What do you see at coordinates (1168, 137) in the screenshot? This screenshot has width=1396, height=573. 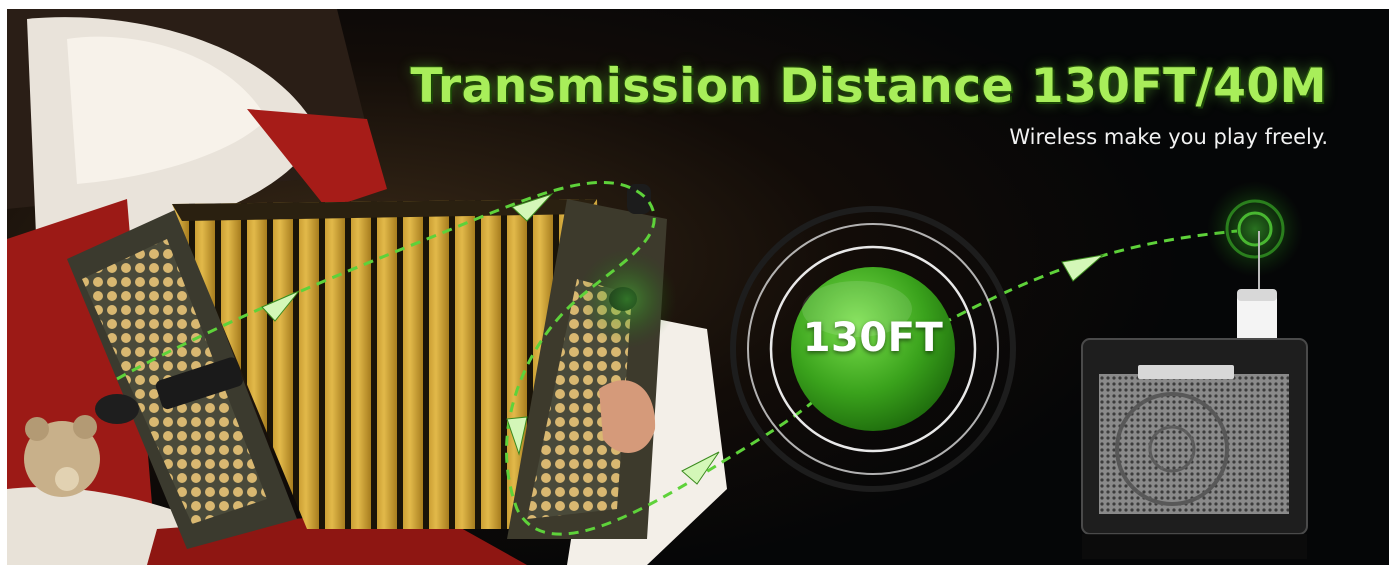 I see `tagline: Wireless make you play freely.` at bounding box center [1168, 137].